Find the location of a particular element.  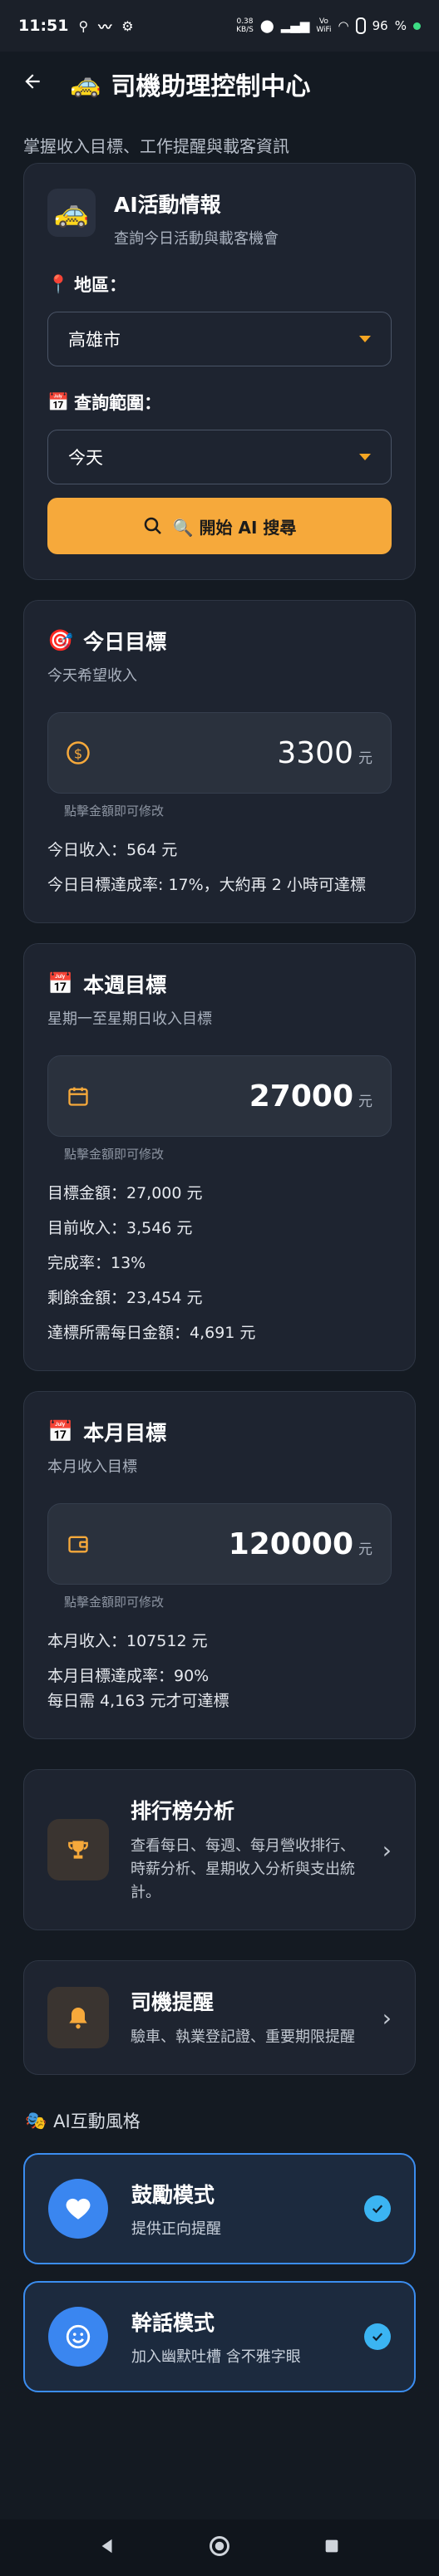

vowifi-bottom: WiFi is located at coordinates (324, 30).